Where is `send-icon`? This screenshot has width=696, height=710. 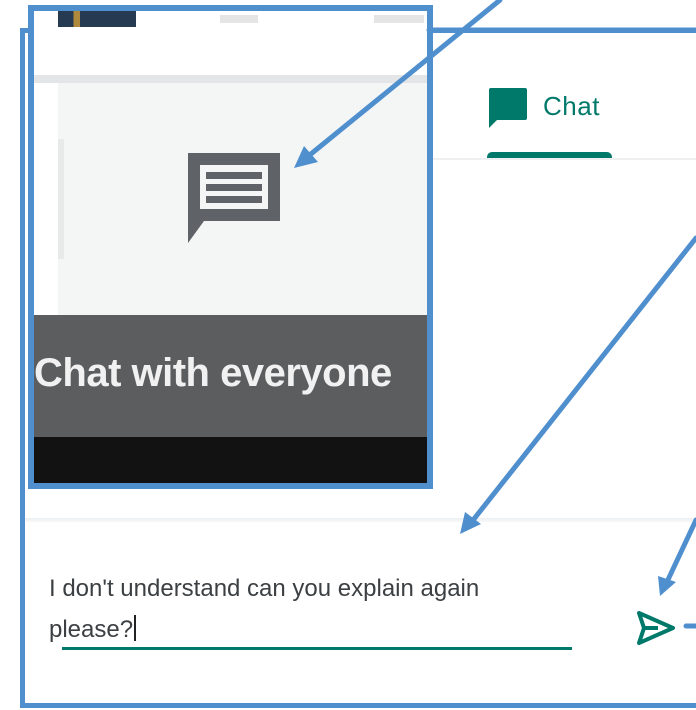
send-icon is located at coordinates (656, 628).